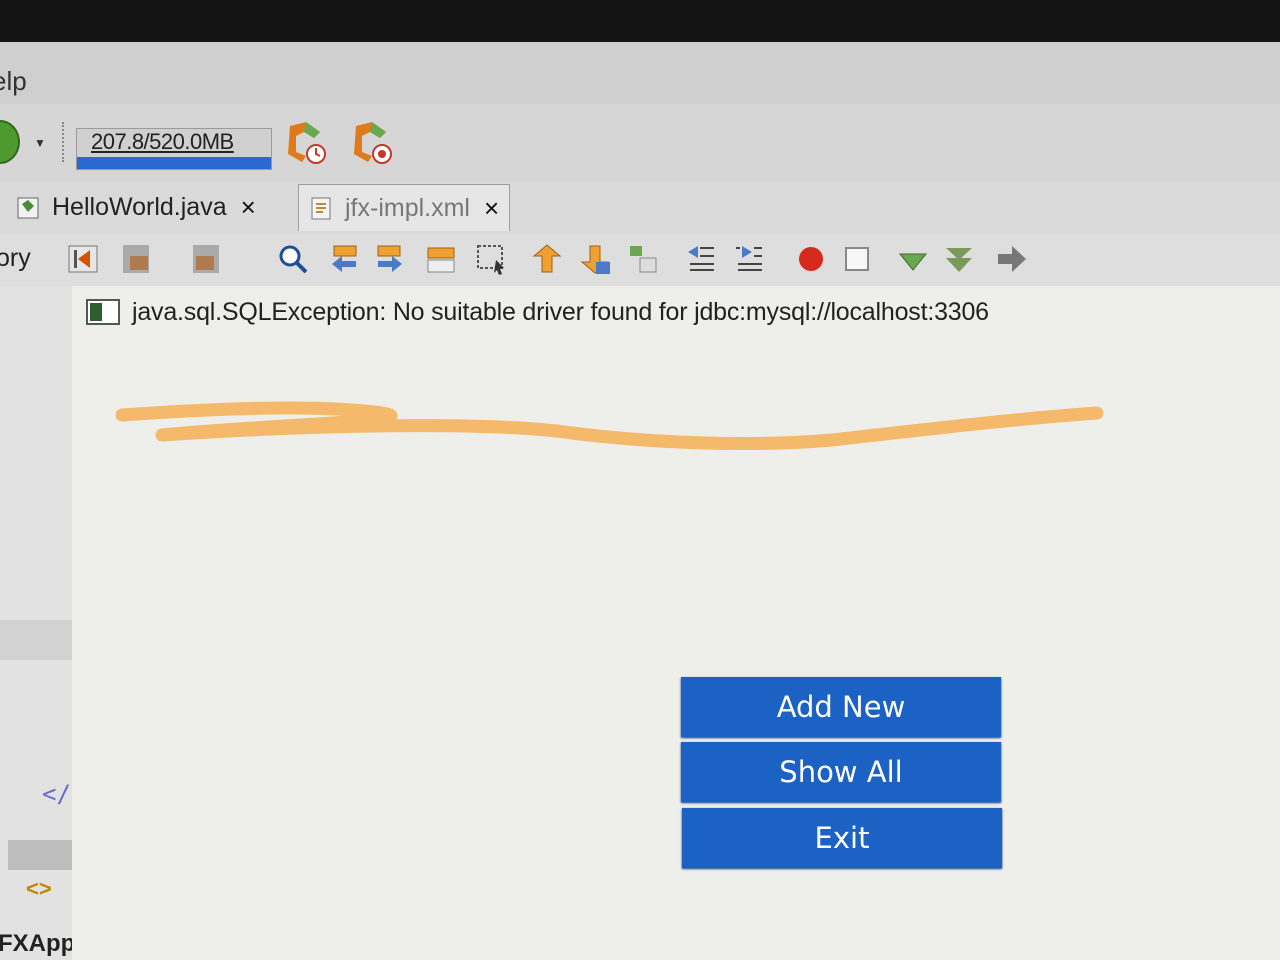 This screenshot has height=960, width=1280. I want to click on indent-left-icon, so click(701, 259).